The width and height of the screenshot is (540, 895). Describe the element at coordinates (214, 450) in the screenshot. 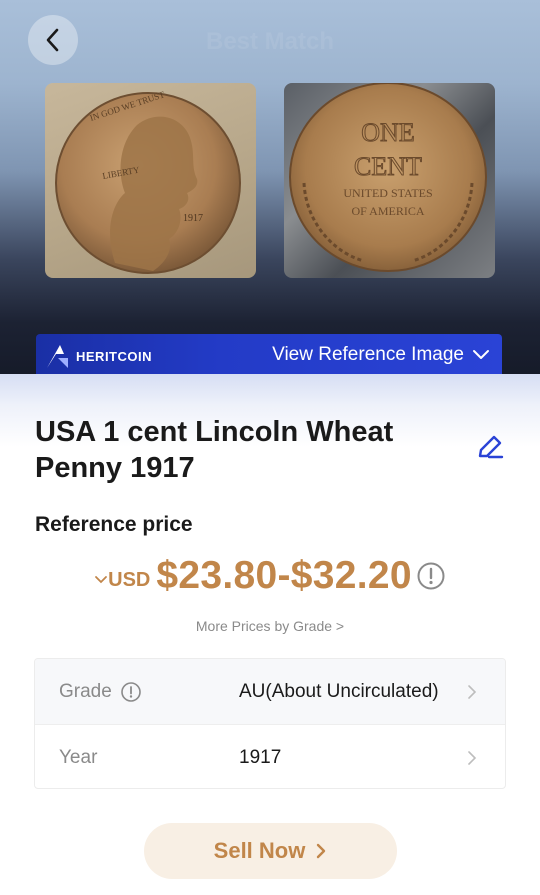

I see `coin-title: USA 1 cent Lincoln Wheat Penny 1917` at that location.